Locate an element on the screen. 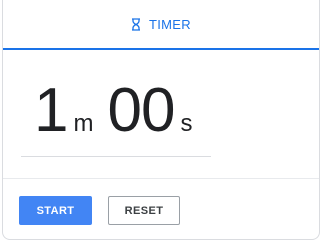 The width and height of the screenshot is (323, 246). tab-timer: TIMER is located at coordinates (161, 24).